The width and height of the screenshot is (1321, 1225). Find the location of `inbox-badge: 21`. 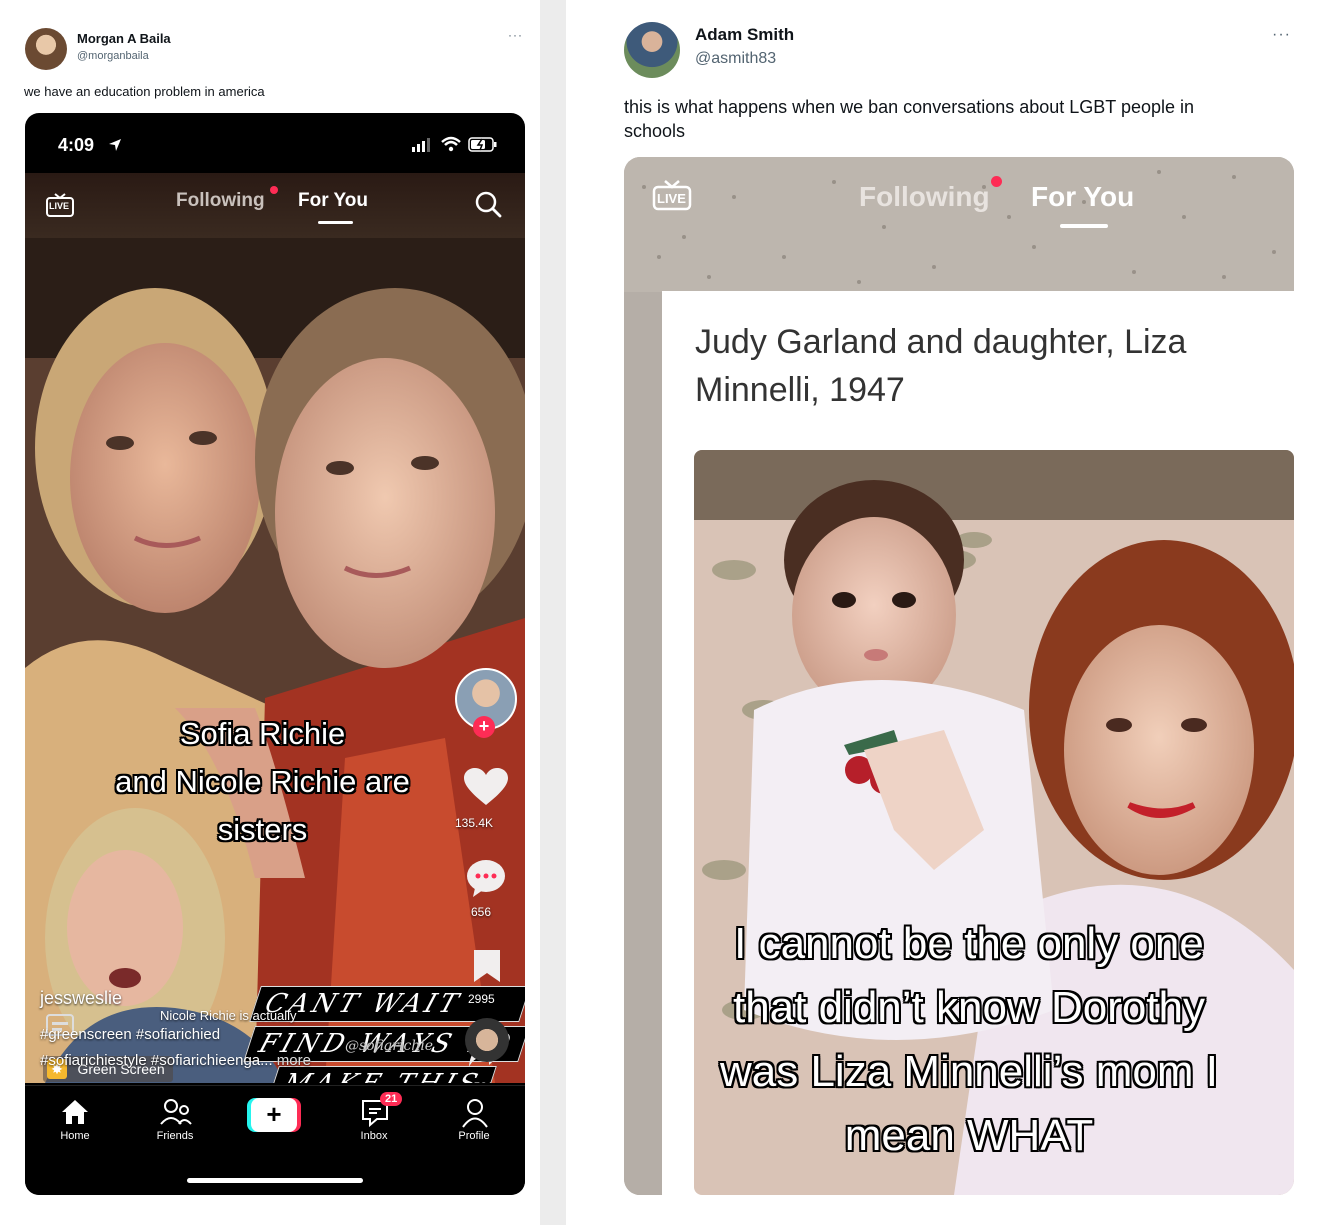

inbox-badge: 21 is located at coordinates (391, 1099).